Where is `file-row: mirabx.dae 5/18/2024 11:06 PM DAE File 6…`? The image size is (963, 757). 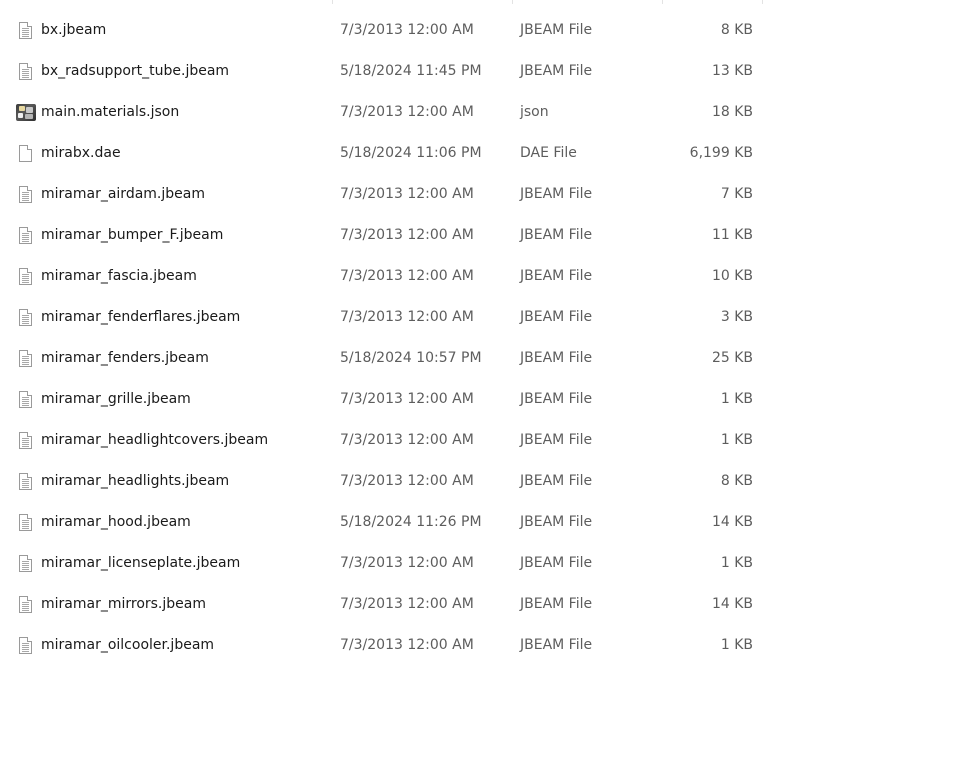
file-row: mirabx.dae 5/18/2024 11:06 PM DAE File 6… is located at coordinates (481, 153).